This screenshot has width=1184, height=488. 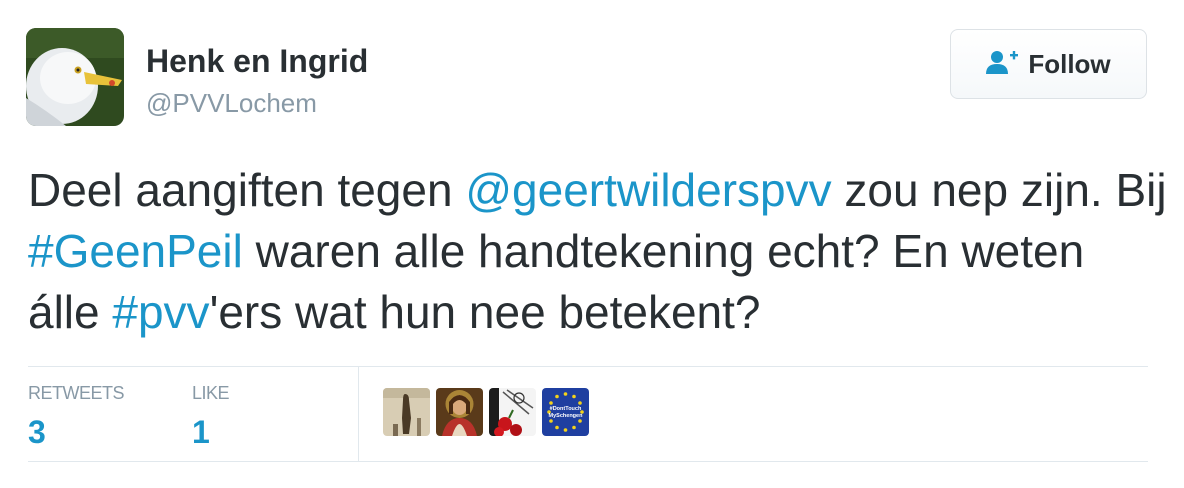 What do you see at coordinates (231, 103) in the screenshot?
I see `user-handle: @PVVLochem` at bounding box center [231, 103].